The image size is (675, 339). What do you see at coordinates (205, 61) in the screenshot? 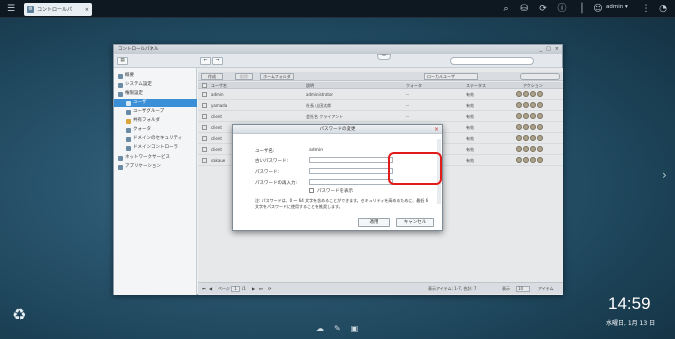
I see `back-button: ←` at bounding box center [205, 61].